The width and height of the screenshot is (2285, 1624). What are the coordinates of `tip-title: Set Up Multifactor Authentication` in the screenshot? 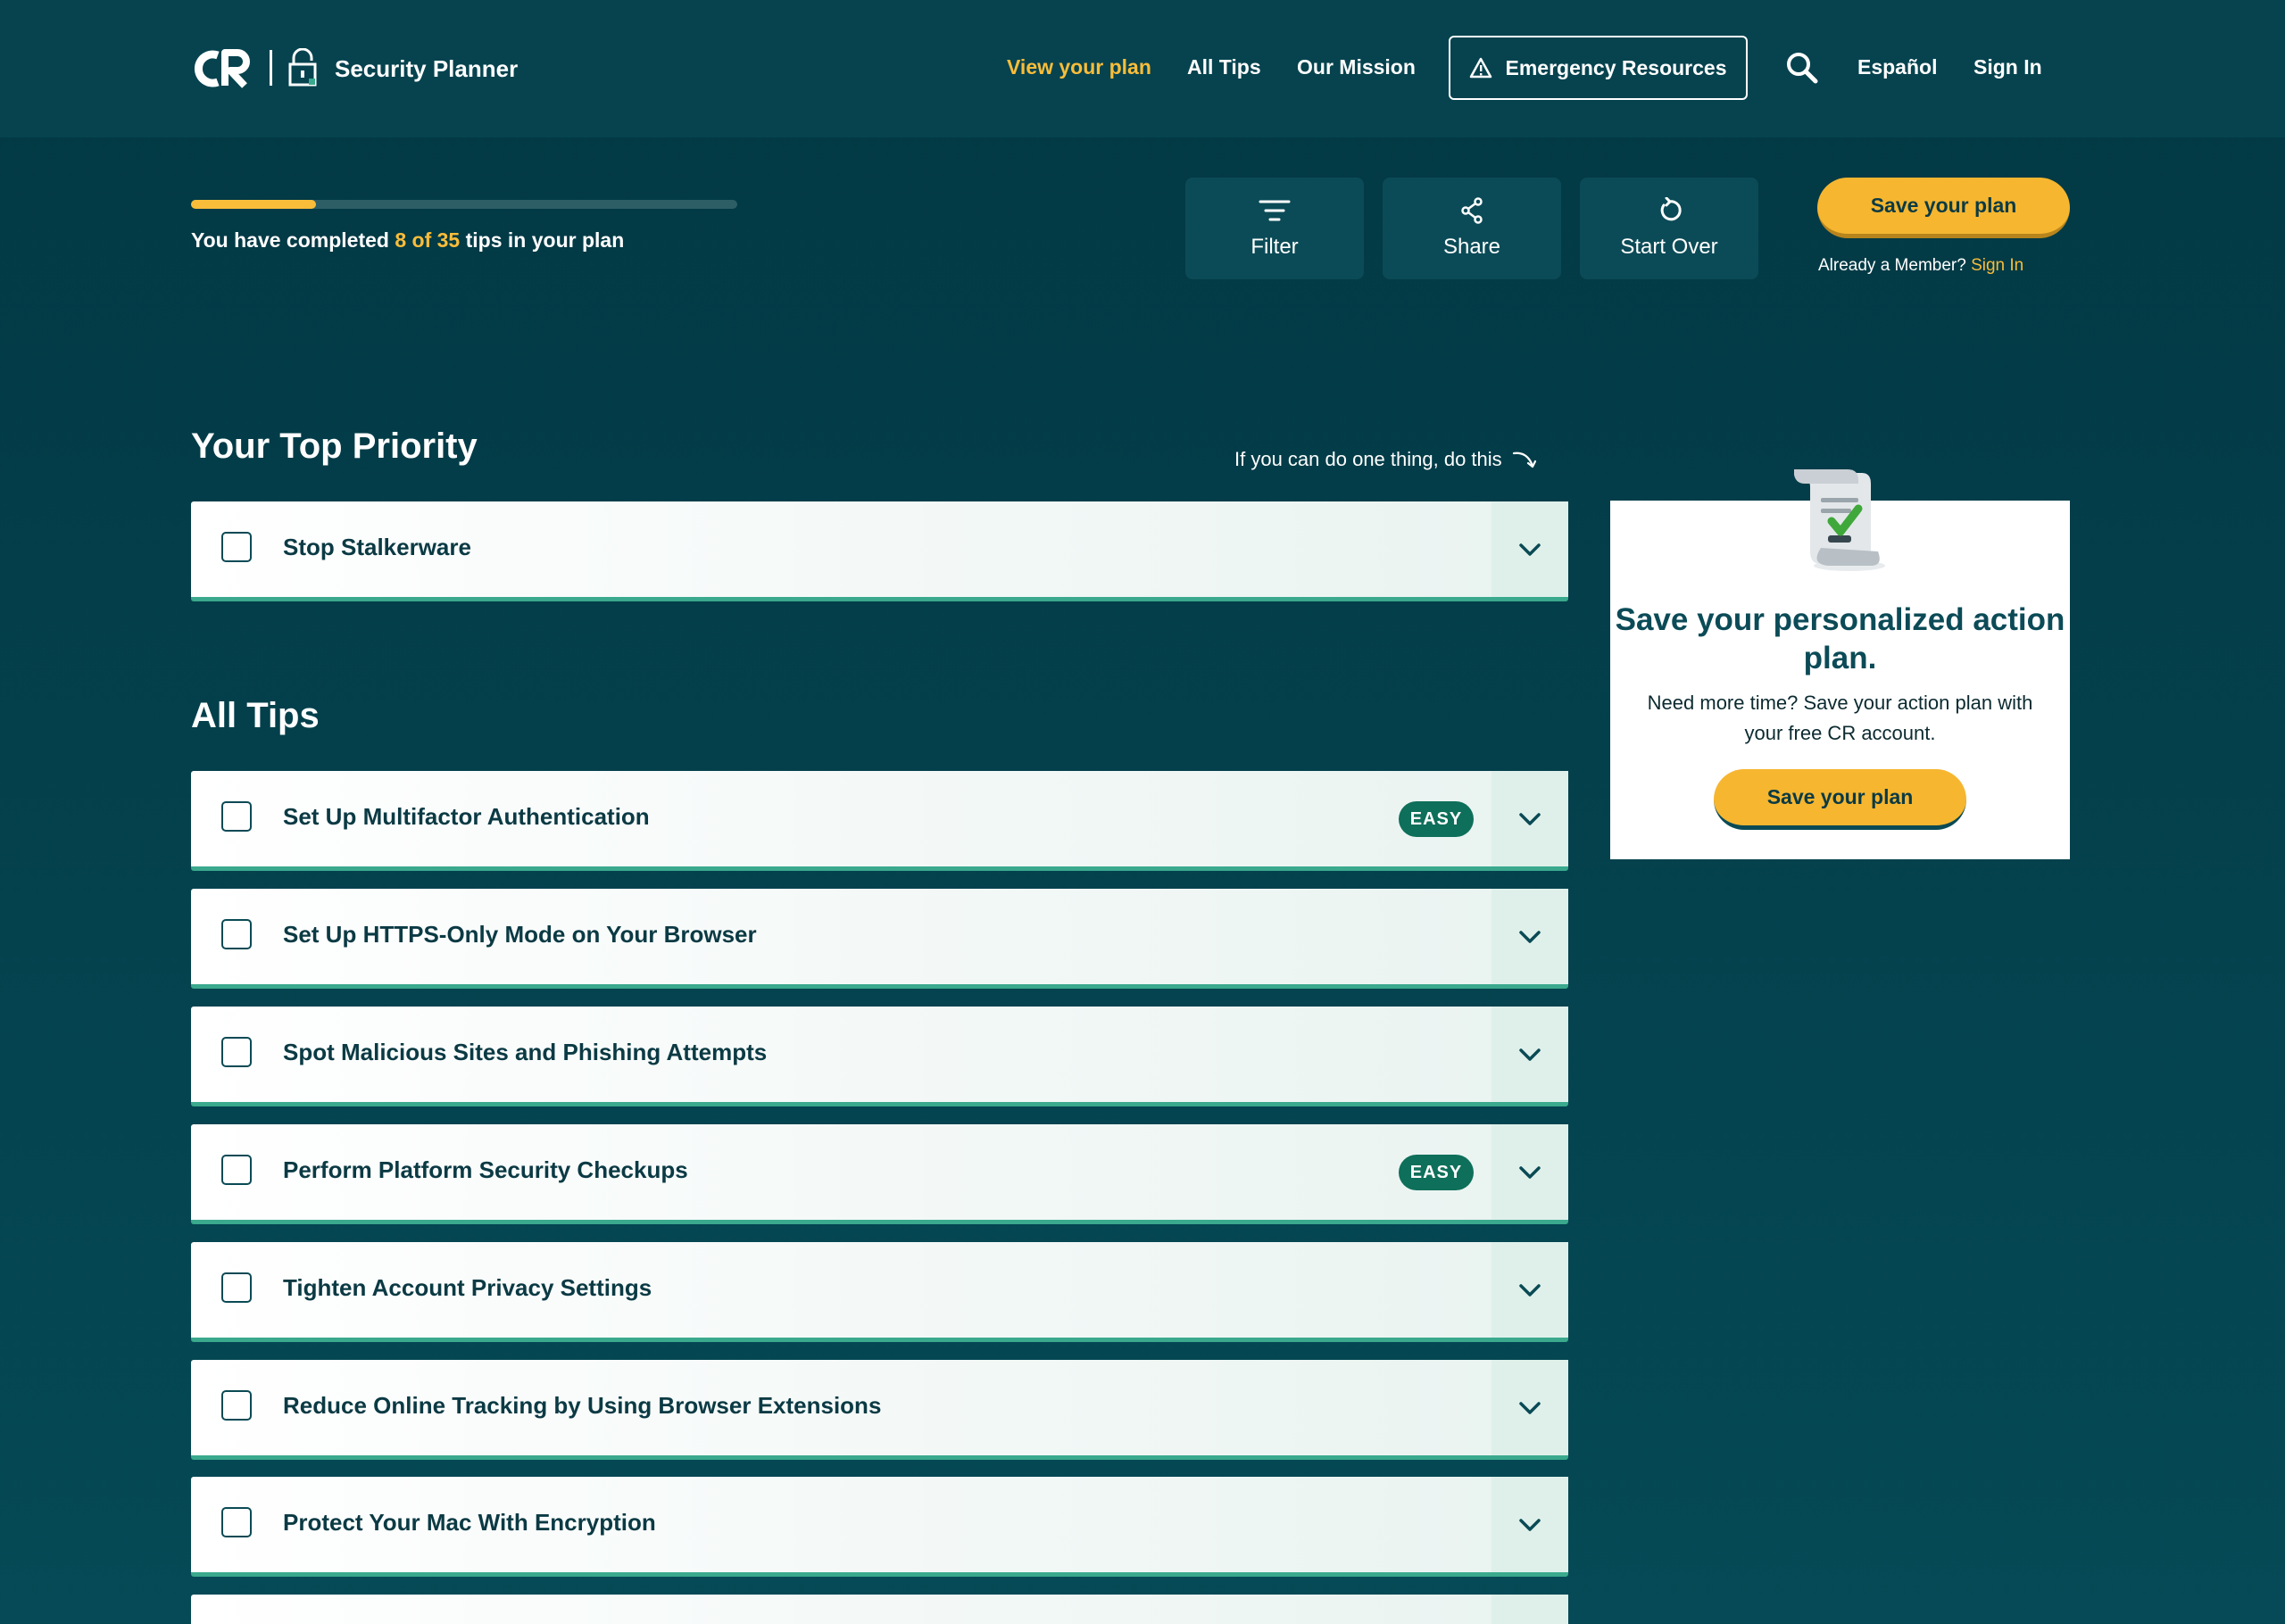 It's located at (466, 816).